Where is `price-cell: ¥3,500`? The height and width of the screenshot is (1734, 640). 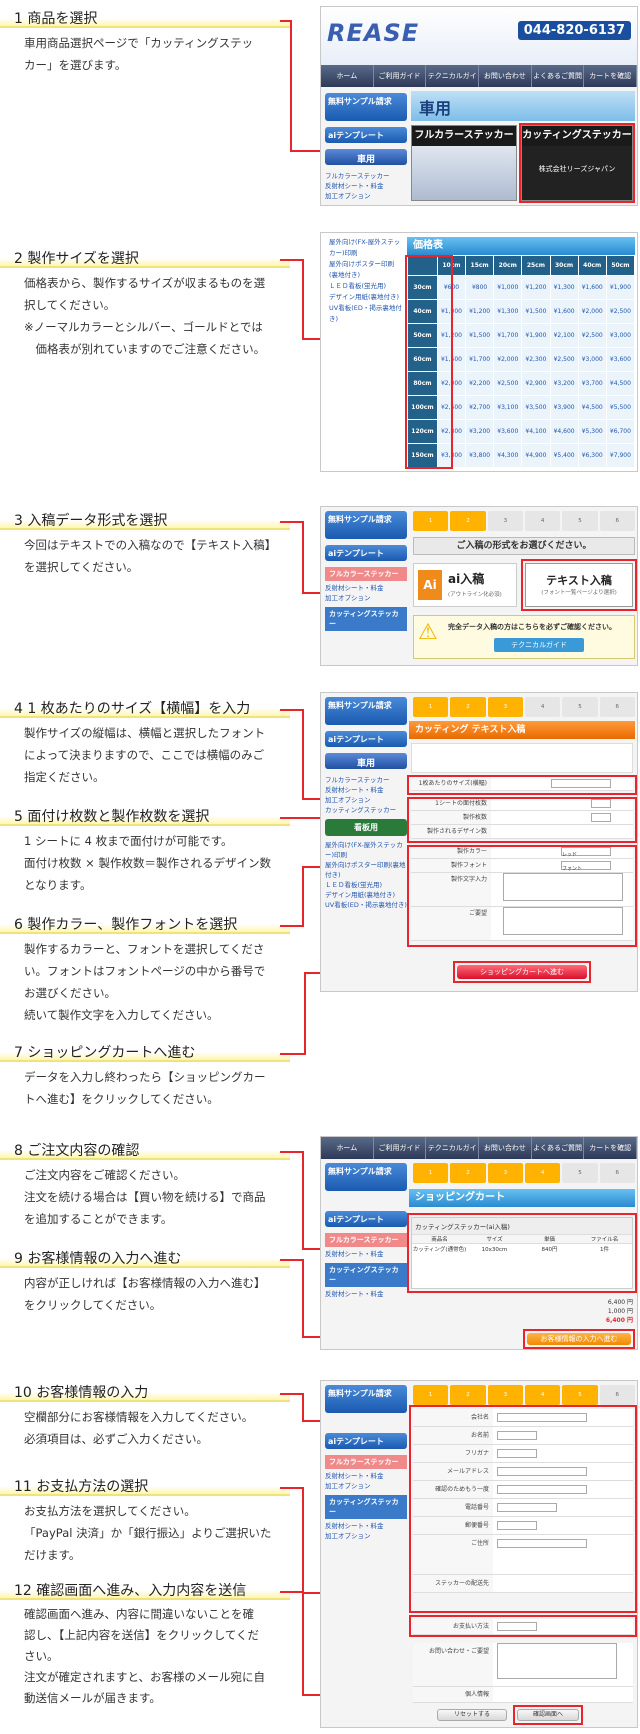 price-cell: ¥3,500 is located at coordinates (536, 407).